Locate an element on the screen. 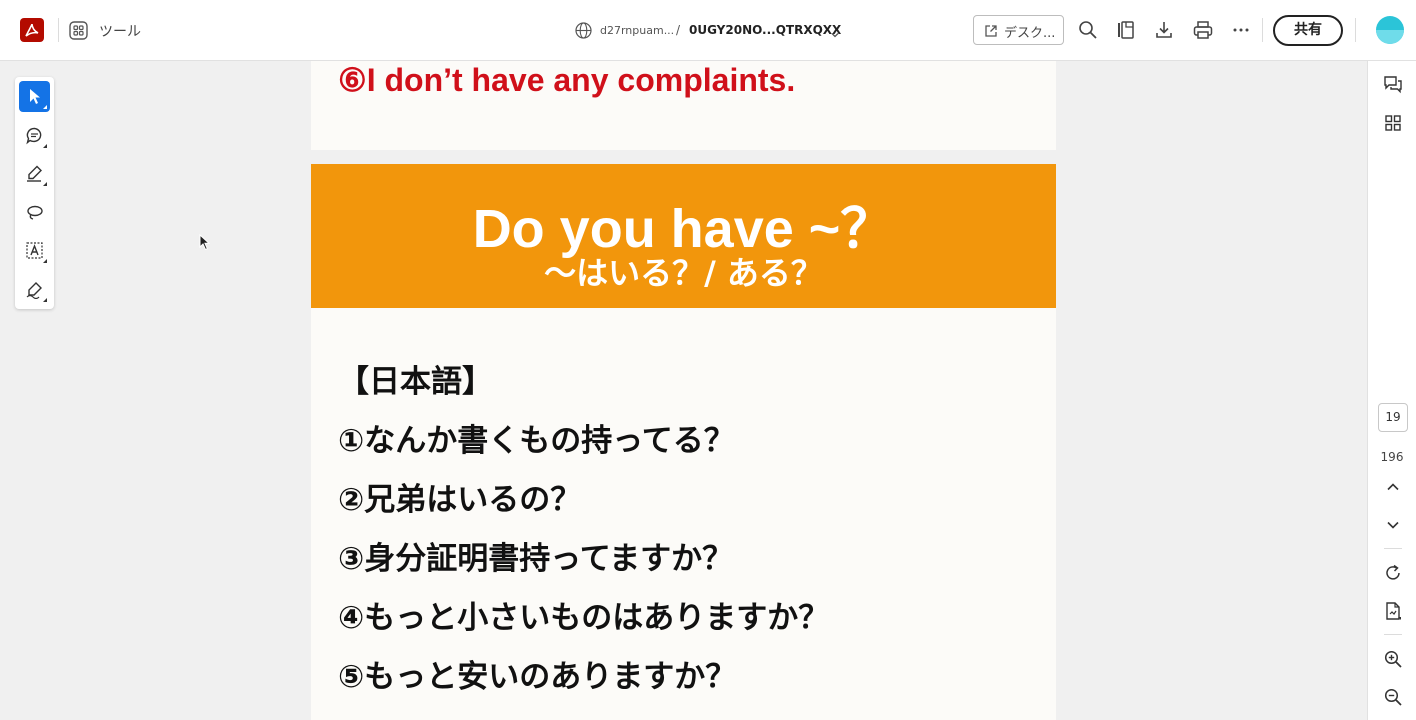  page-down-icon is located at coordinates (1393, 525).